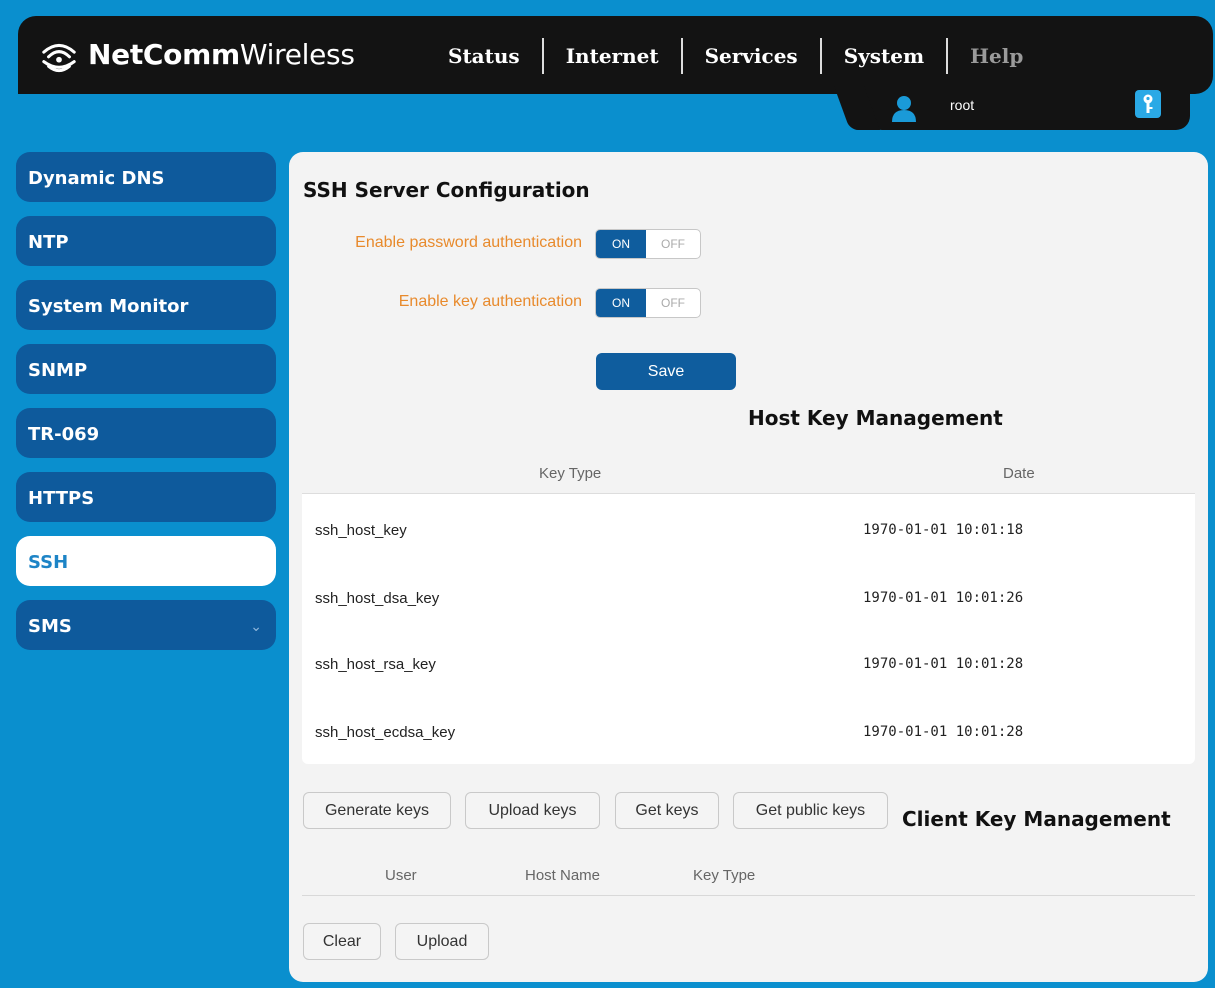 The width and height of the screenshot is (1215, 988). What do you see at coordinates (59, 58) in the screenshot?
I see `wifi-logo-icon` at bounding box center [59, 58].